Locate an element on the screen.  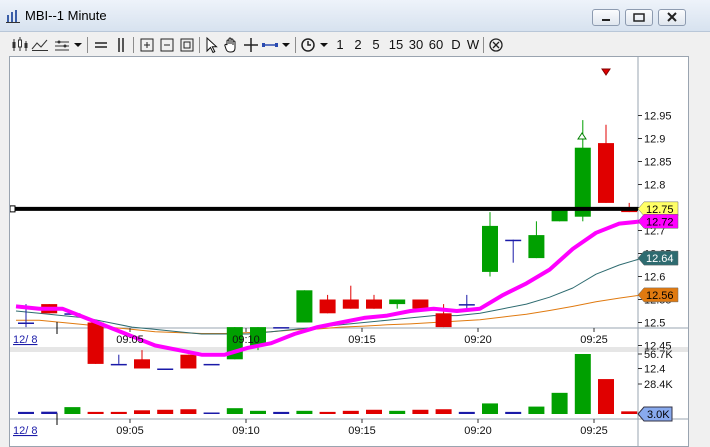
pointer-icon is located at coordinates (211, 45).